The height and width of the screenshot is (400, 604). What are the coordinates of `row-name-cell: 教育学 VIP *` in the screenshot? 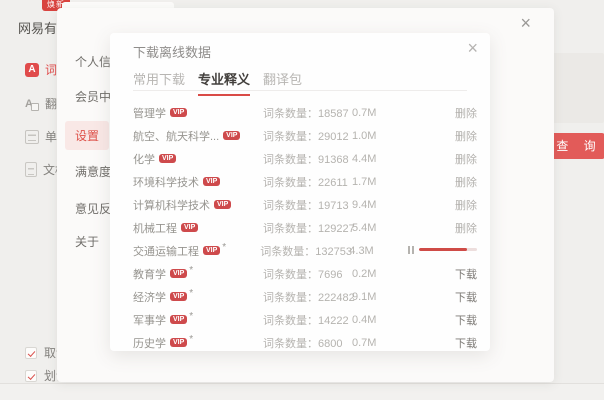 It's located at (198, 274).